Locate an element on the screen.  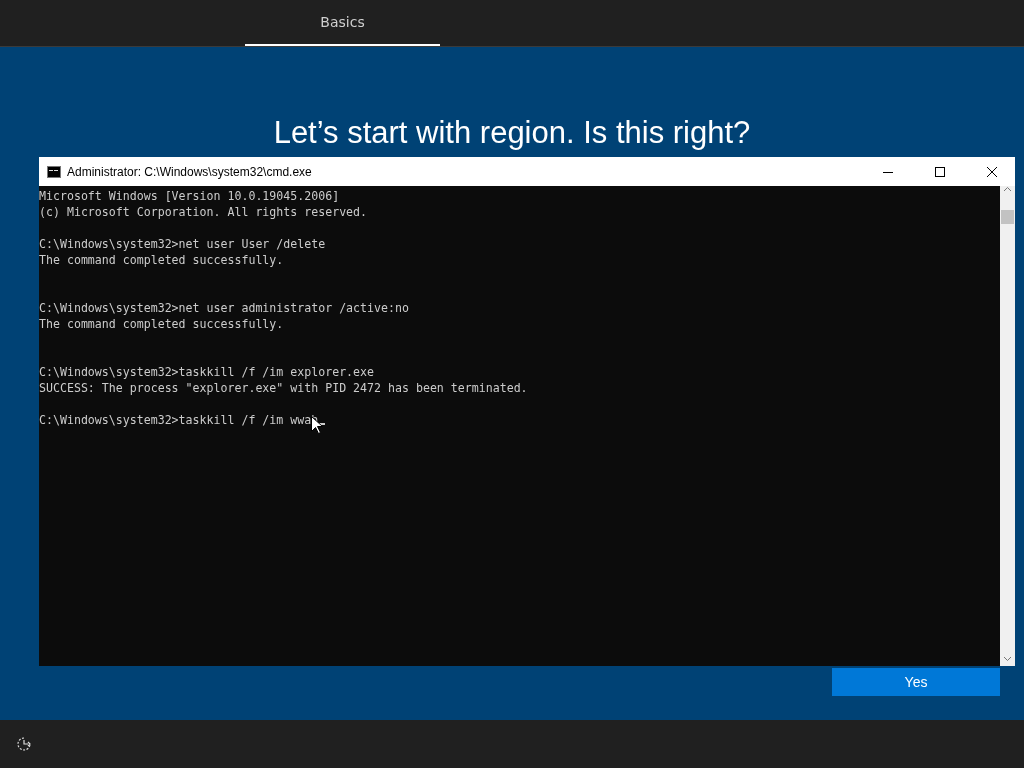
scroll-down-icon is located at coordinates (1007, 659).